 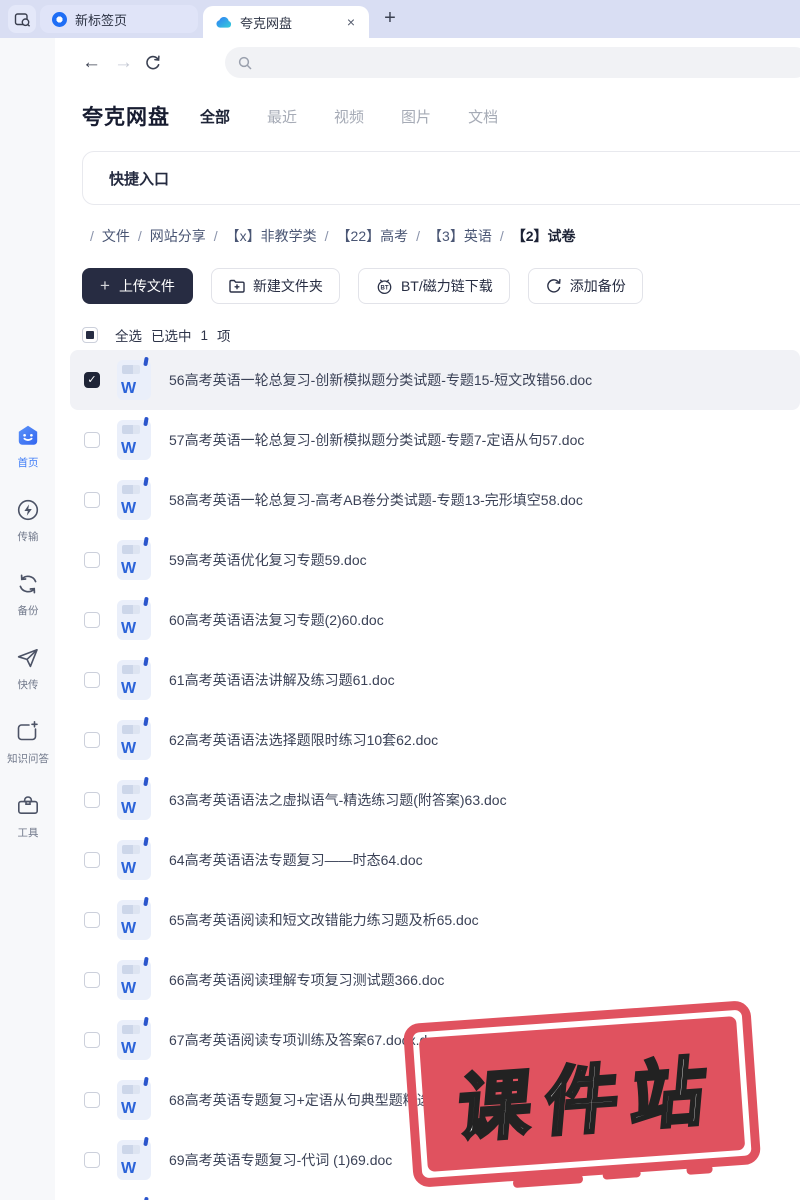 What do you see at coordinates (128, 335) in the screenshot?
I see `select-all-label: 全选` at bounding box center [128, 335].